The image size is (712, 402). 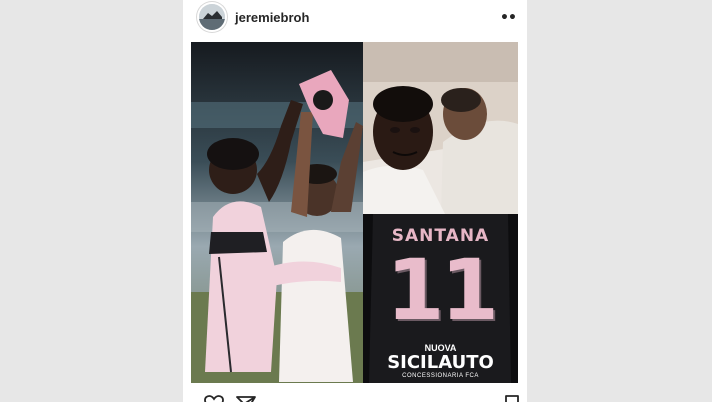 What do you see at coordinates (440, 376) in the screenshot?
I see `sponsor-subtitle: CONCESSIONARIA FCA` at bounding box center [440, 376].